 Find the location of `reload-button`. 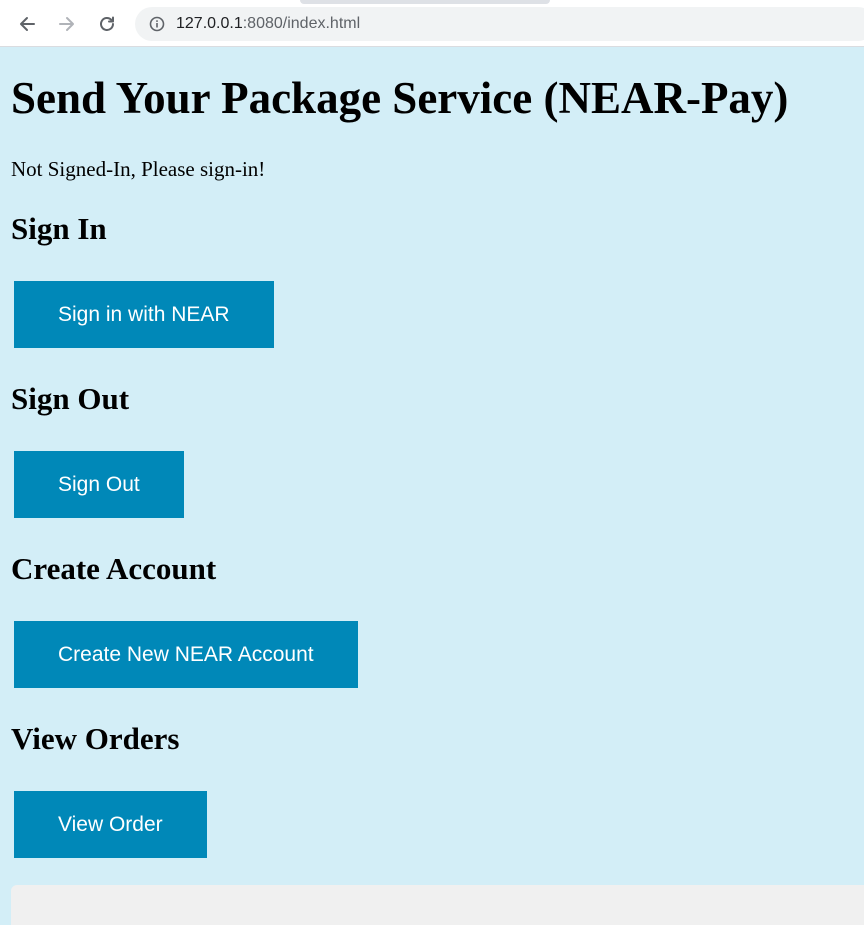

reload-button is located at coordinates (107, 24).